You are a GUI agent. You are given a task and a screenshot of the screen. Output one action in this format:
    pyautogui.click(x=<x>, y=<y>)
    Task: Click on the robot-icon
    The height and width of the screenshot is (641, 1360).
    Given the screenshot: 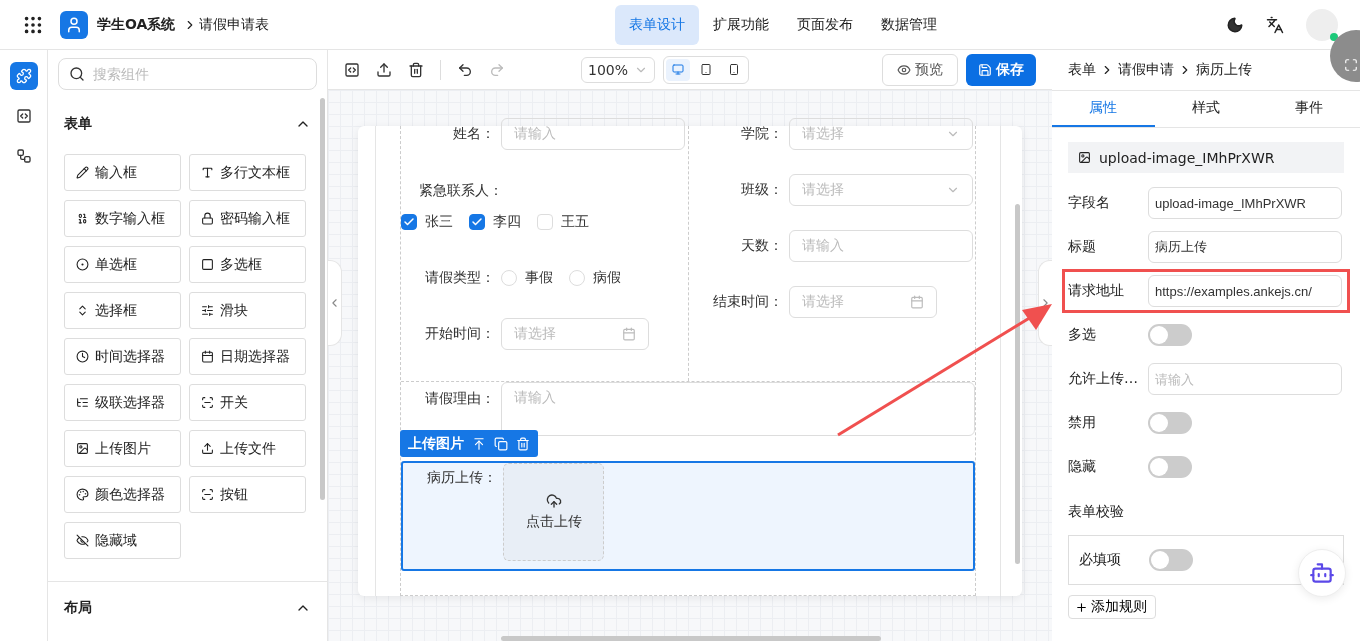 What is the action you would take?
    pyautogui.click(x=1322, y=573)
    